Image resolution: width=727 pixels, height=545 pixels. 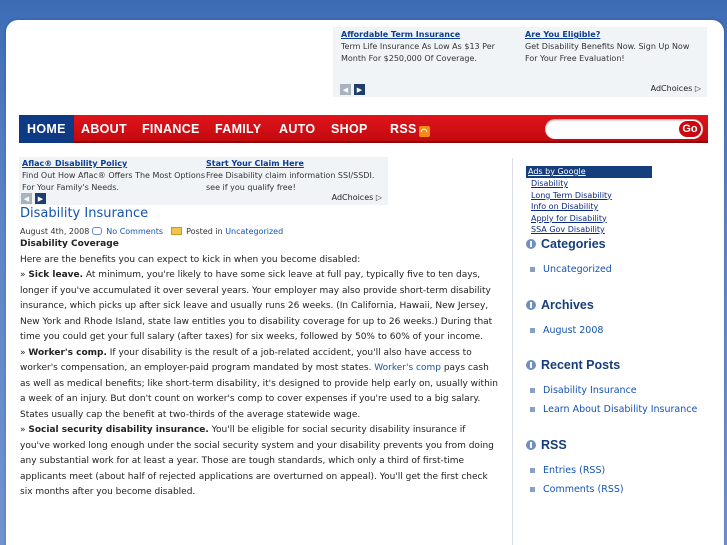 What do you see at coordinates (612, 35) in the screenshot?
I see `ad-title-link: Are You Eligible?` at bounding box center [612, 35].